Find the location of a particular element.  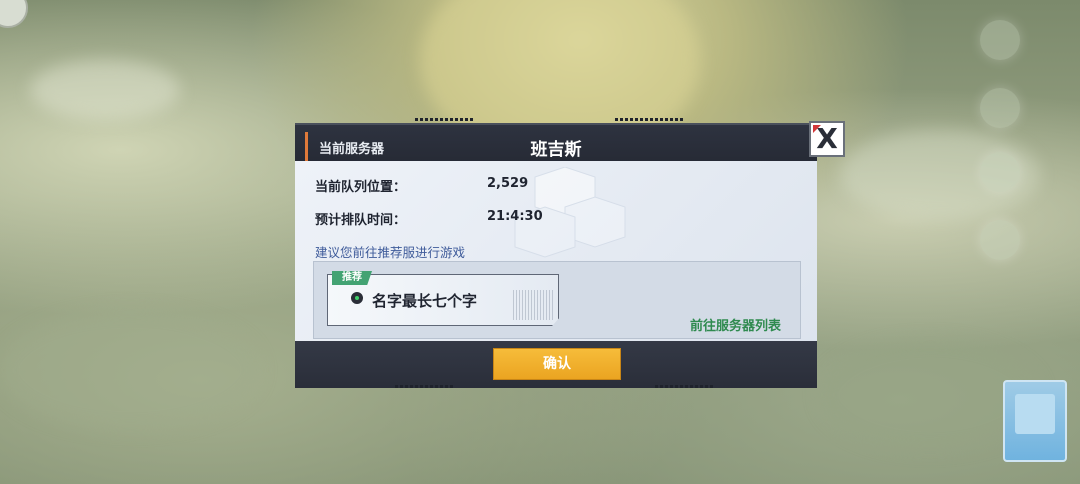

server-status-icon is located at coordinates (357, 298).